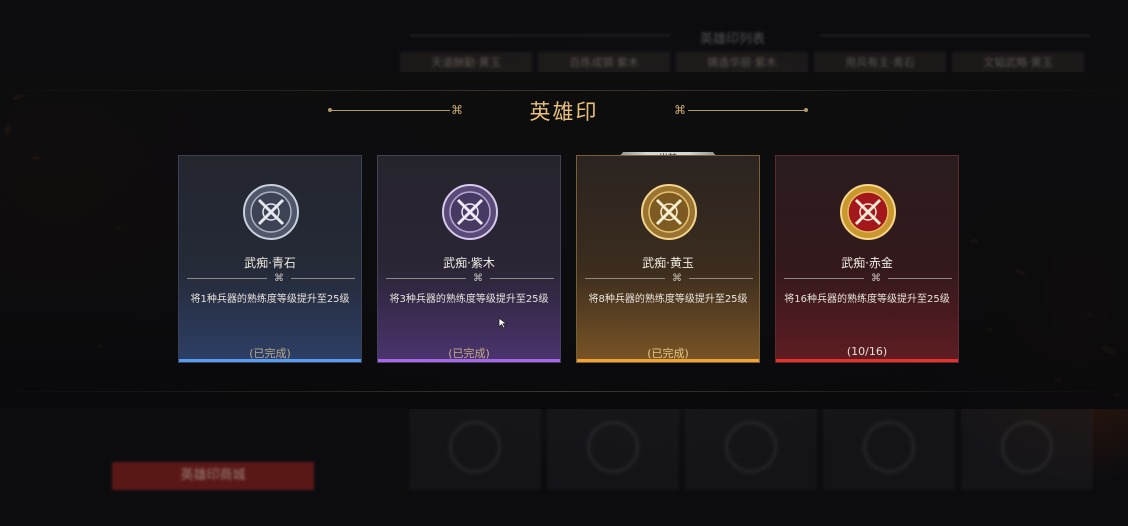 The image size is (1128, 526). I want to click on seal-card-description: 将8种兵器的熟练度等级提升至25级, so click(668, 299).